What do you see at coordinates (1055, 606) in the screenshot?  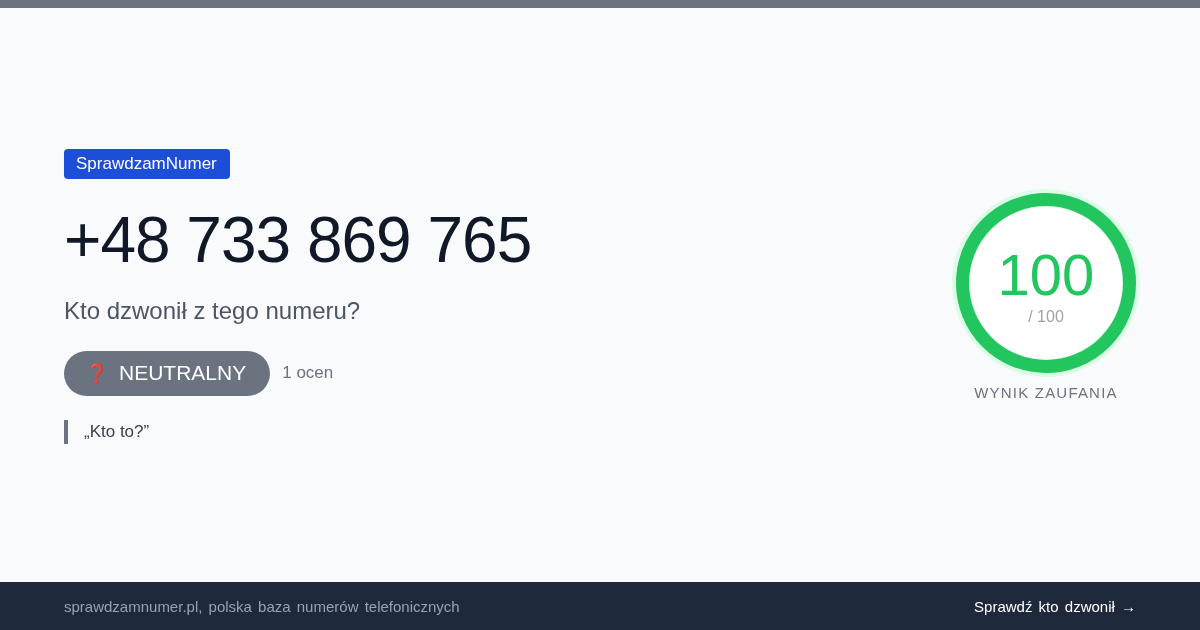 I see `check-caller-link: Sprawdź kto dzwonił →` at bounding box center [1055, 606].